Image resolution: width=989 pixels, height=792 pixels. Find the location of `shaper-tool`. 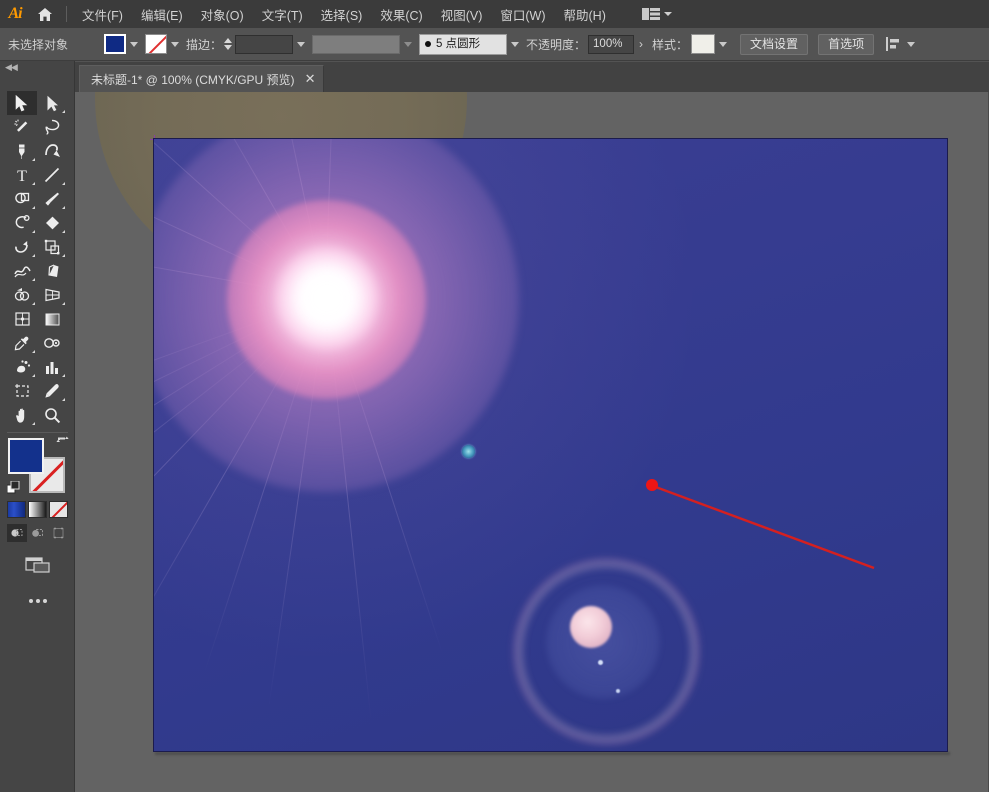

shaper-tool is located at coordinates (22, 223).